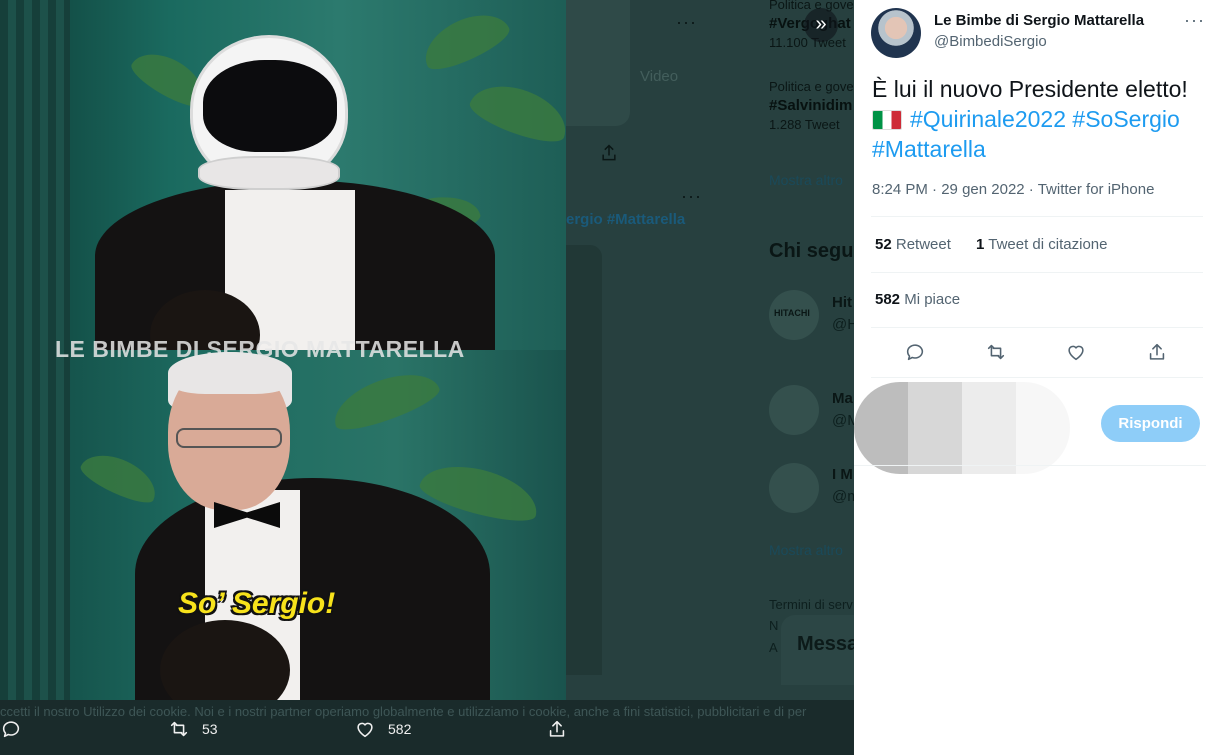  What do you see at coordinates (913, 244) in the screenshot?
I see `retweets-stat: 52 Retweet` at bounding box center [913, 244].